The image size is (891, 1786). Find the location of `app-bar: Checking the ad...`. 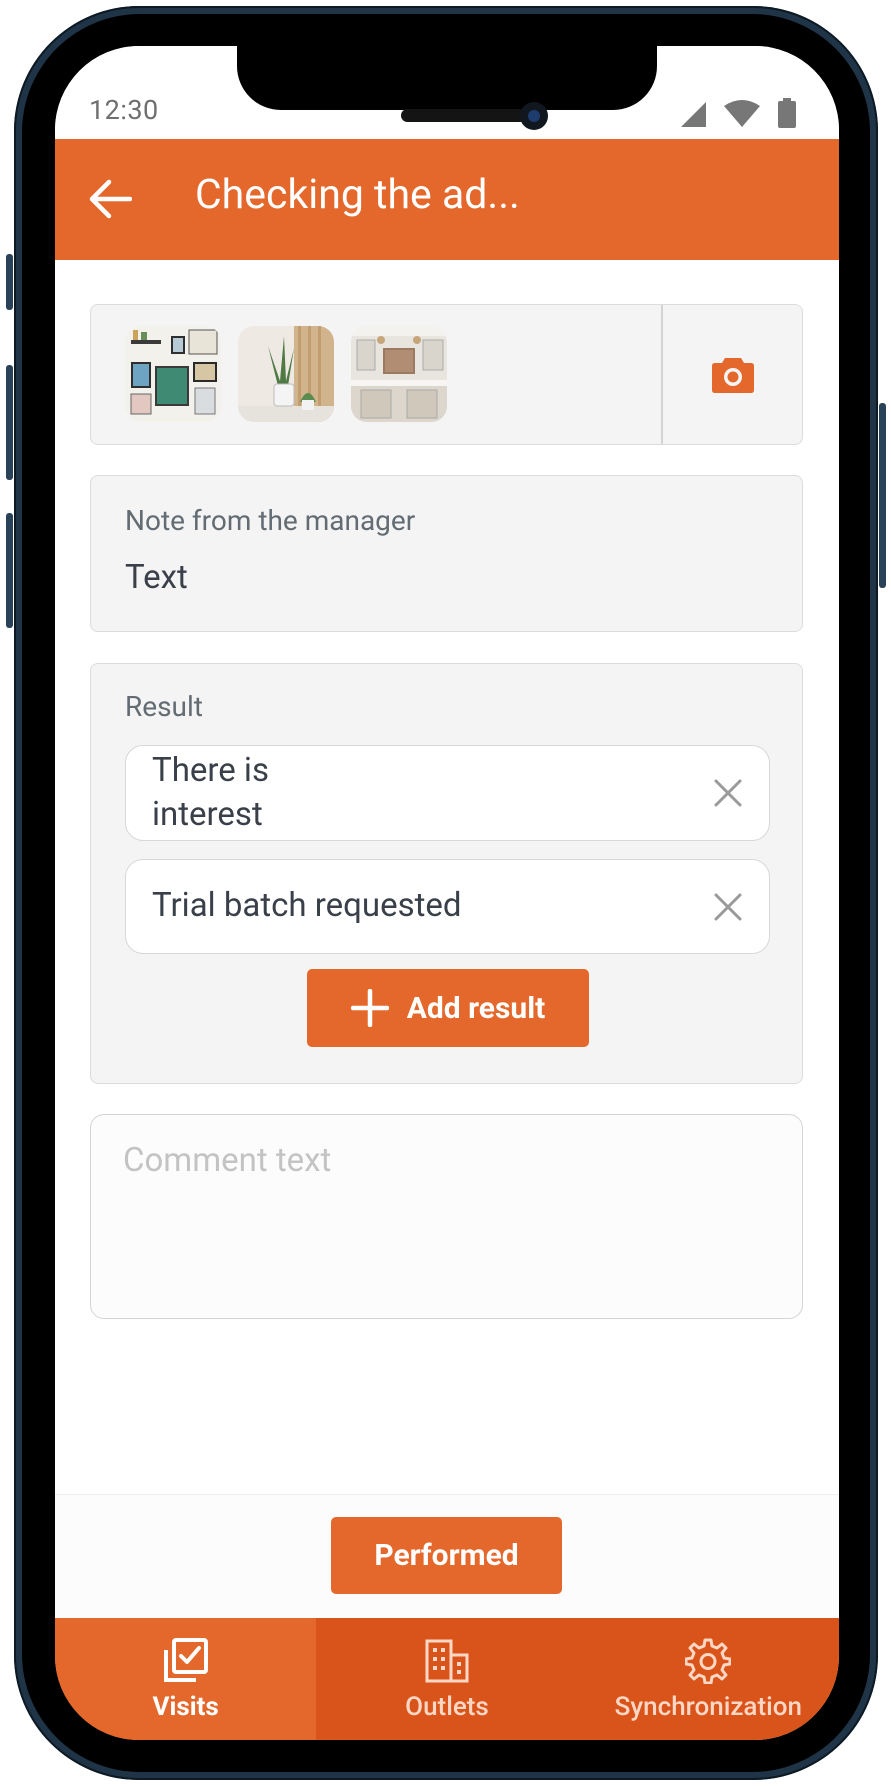

app-bar: Checking the ad... is located at coordinates (447, 199).